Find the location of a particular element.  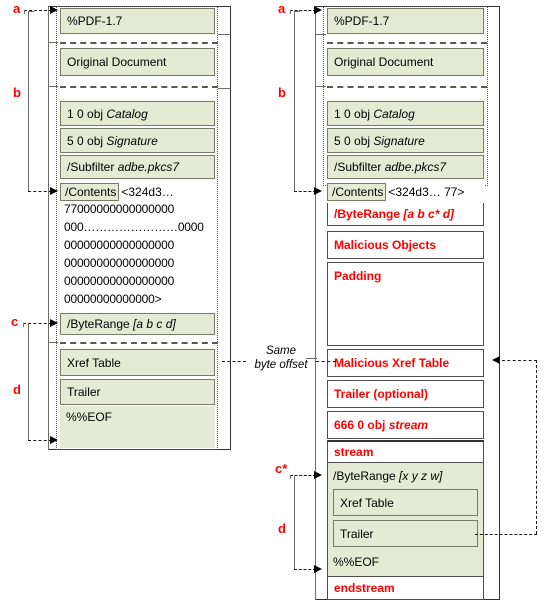

bracket-label-c: c is located at coordinates (15, 321).